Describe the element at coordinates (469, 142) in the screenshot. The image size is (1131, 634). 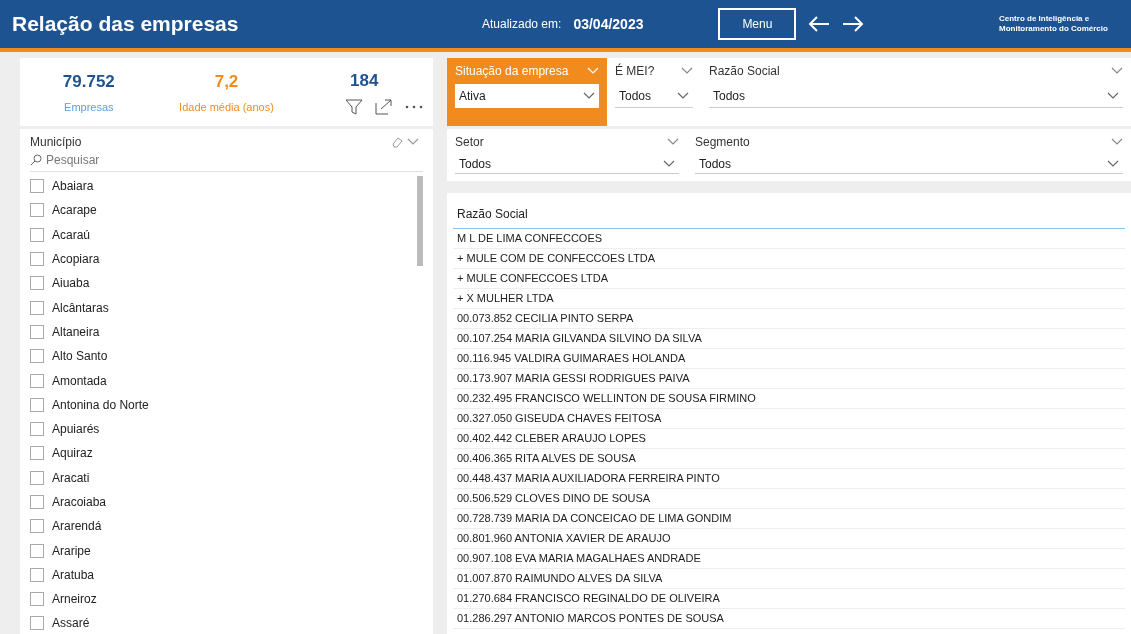
I see `slicer-title: Setor` at that location.